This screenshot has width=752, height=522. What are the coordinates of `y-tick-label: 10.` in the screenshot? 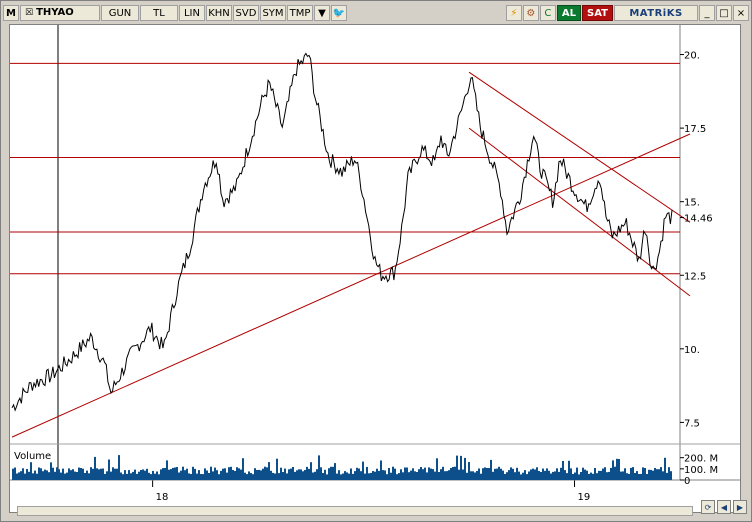 It's located at (692, 350).